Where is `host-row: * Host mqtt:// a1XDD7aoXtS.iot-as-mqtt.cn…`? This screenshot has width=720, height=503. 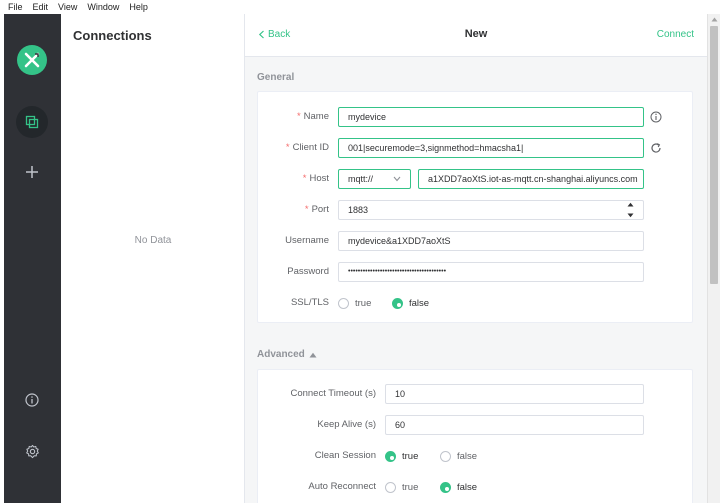
host-row: * Host mqtt:// a1XDD7aoXtS.iot-as-mqtt.cn… is located at coordinates (476, 180).